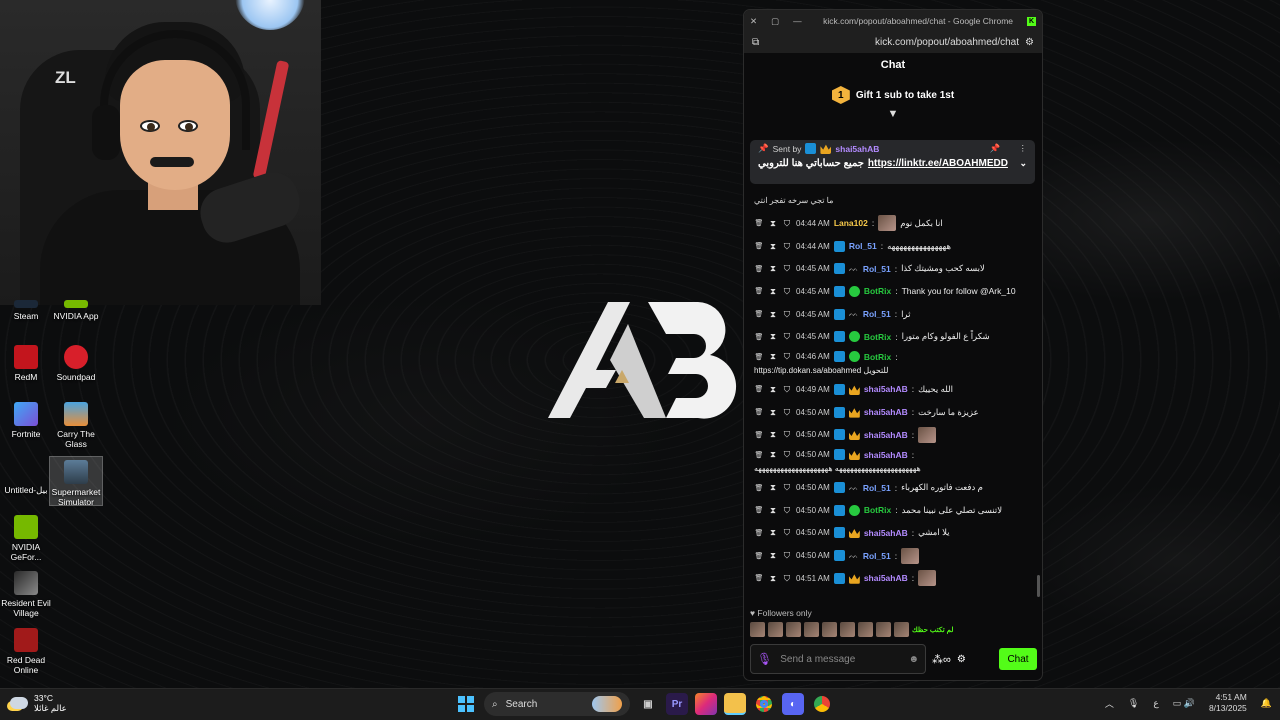 Image resolution: width=1280 pixels, height=720 pixels. I want to click on chat-scrollbar, so click(1038, 586).